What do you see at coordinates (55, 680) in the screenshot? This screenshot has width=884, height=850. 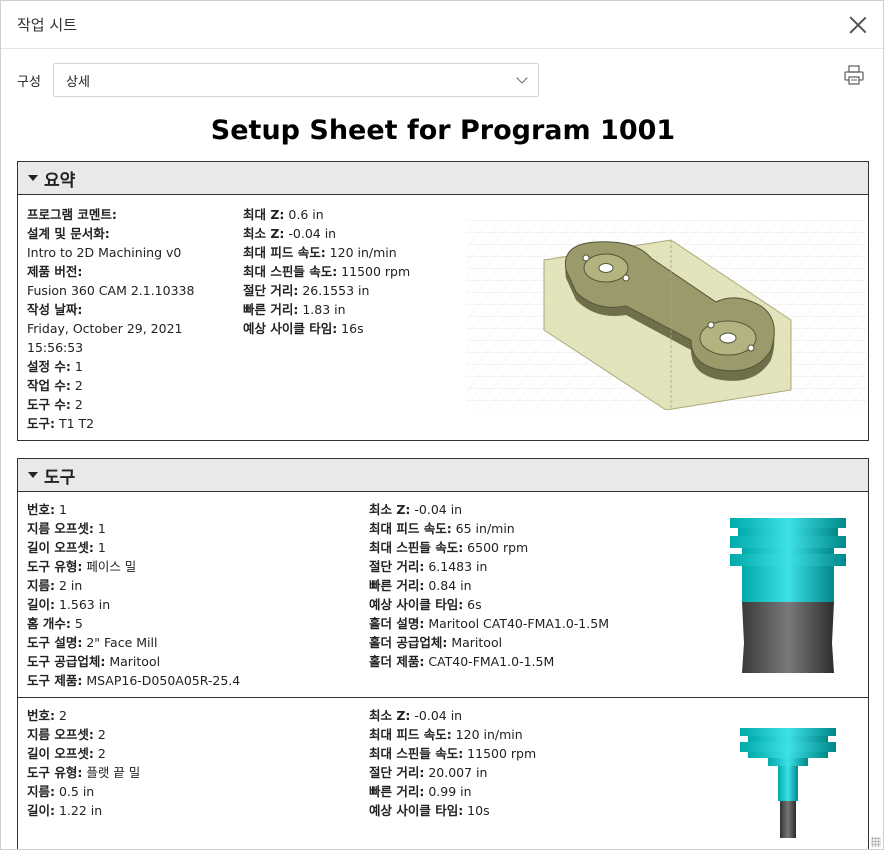 I see `tool-1-left-key: 도구 제품:` at bounding box center [55, 680].